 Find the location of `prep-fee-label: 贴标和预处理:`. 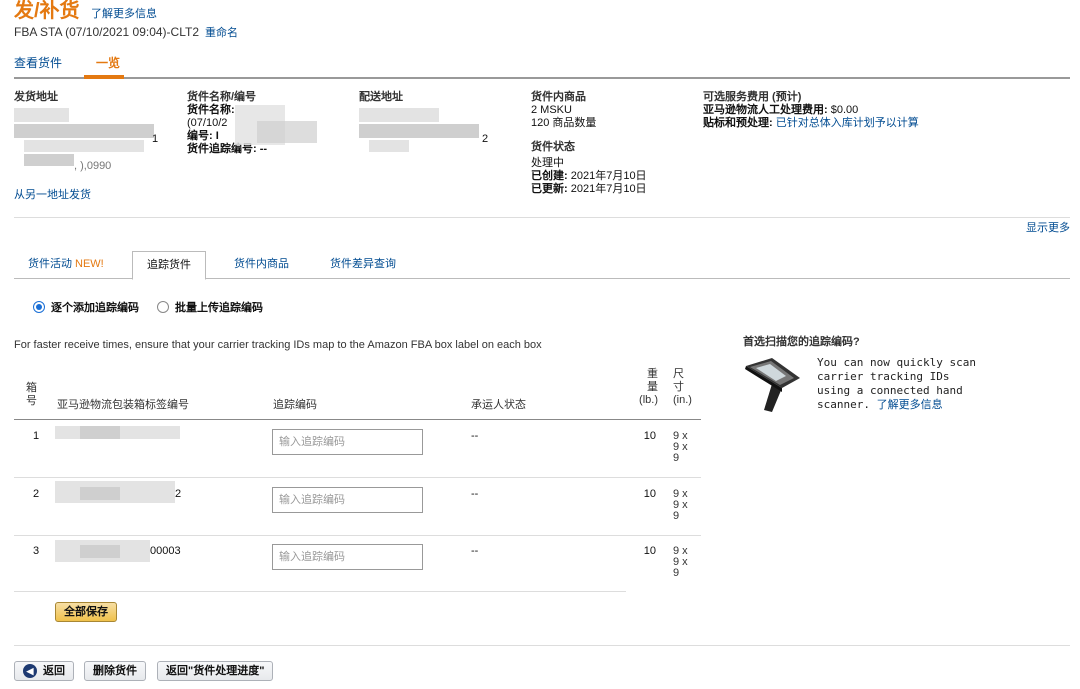

prep-fee-label: 贴标和预处理: is located at coordinates (738, 123).